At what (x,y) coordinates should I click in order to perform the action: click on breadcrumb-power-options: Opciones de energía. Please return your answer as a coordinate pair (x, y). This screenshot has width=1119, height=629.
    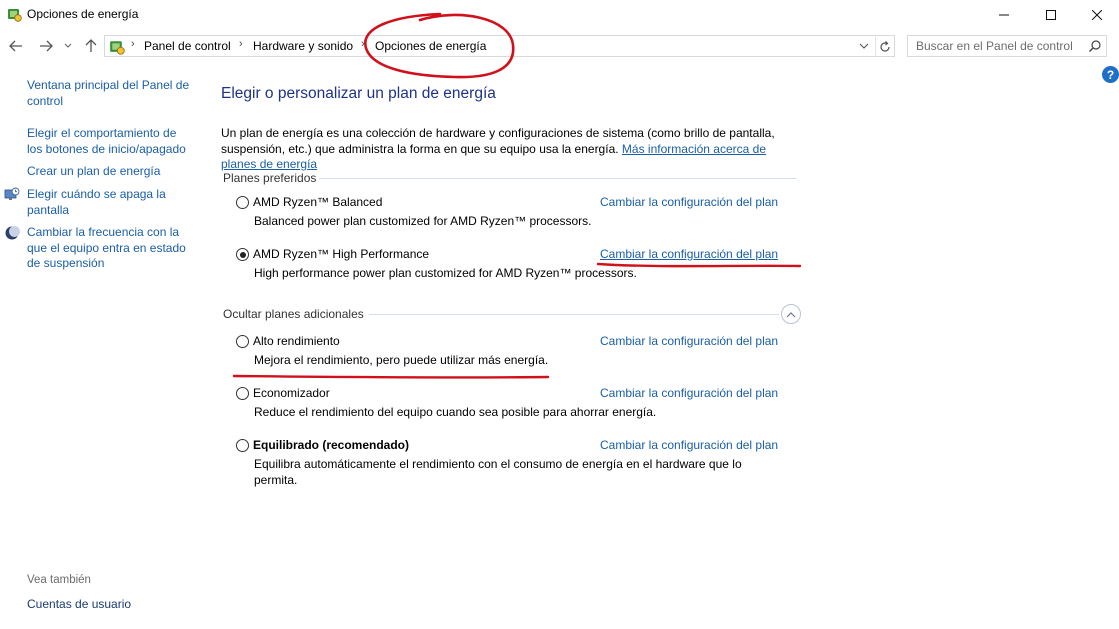
    Looking at the image, I should click on (430, 46).